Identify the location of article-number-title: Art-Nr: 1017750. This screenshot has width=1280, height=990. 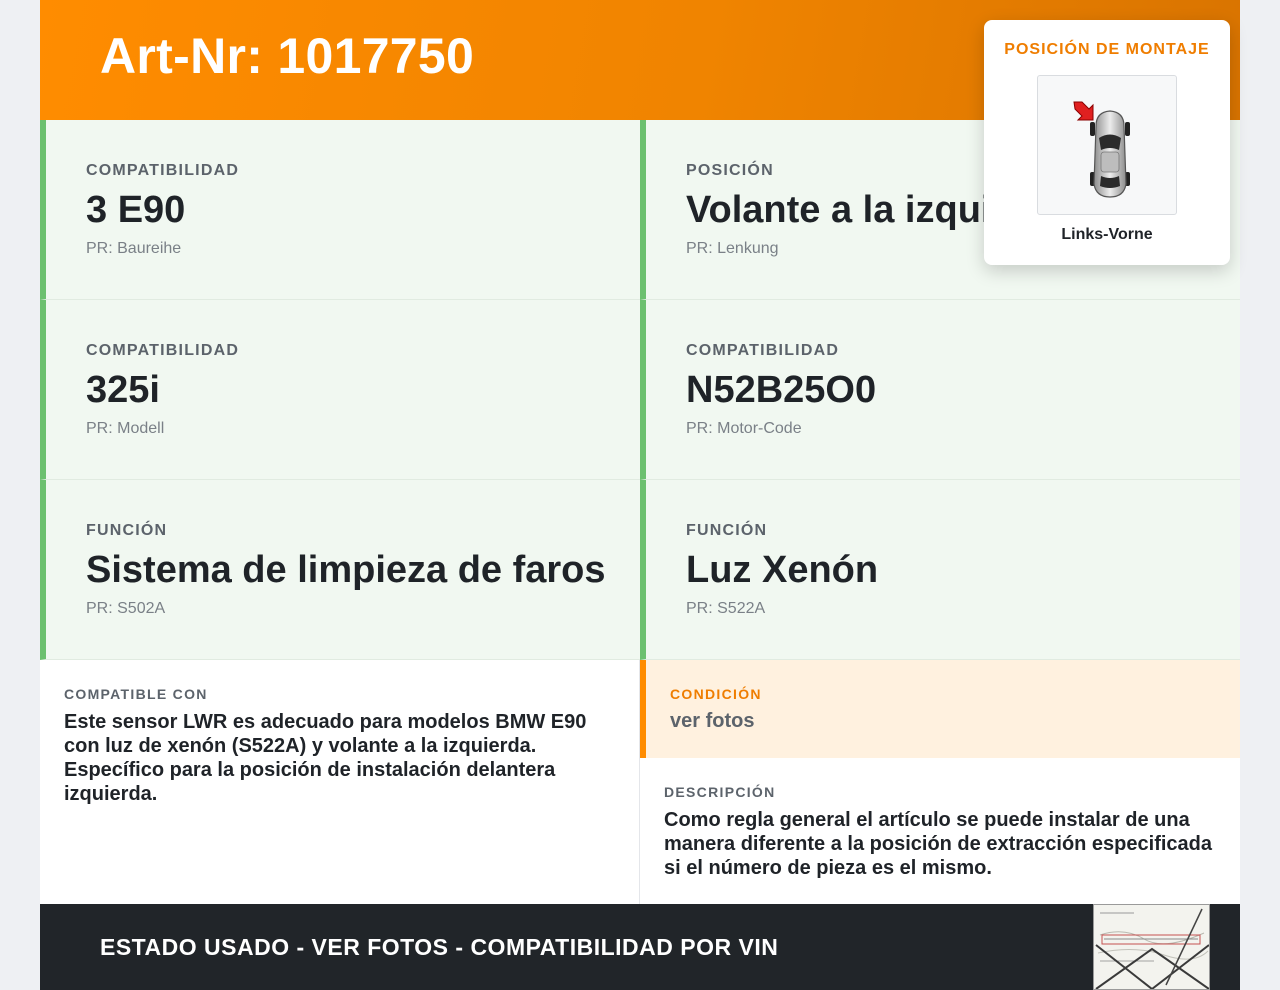
(287, 56).